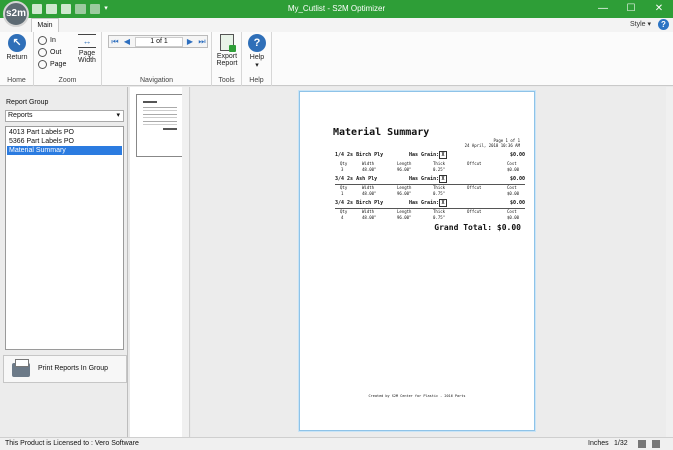 The width and height of the screenshot is (673, 450). What do you see at coordinates (439, 169) in the screenshot?
I see `cell-thick: 0.25"` at bounding box center [439, 169].